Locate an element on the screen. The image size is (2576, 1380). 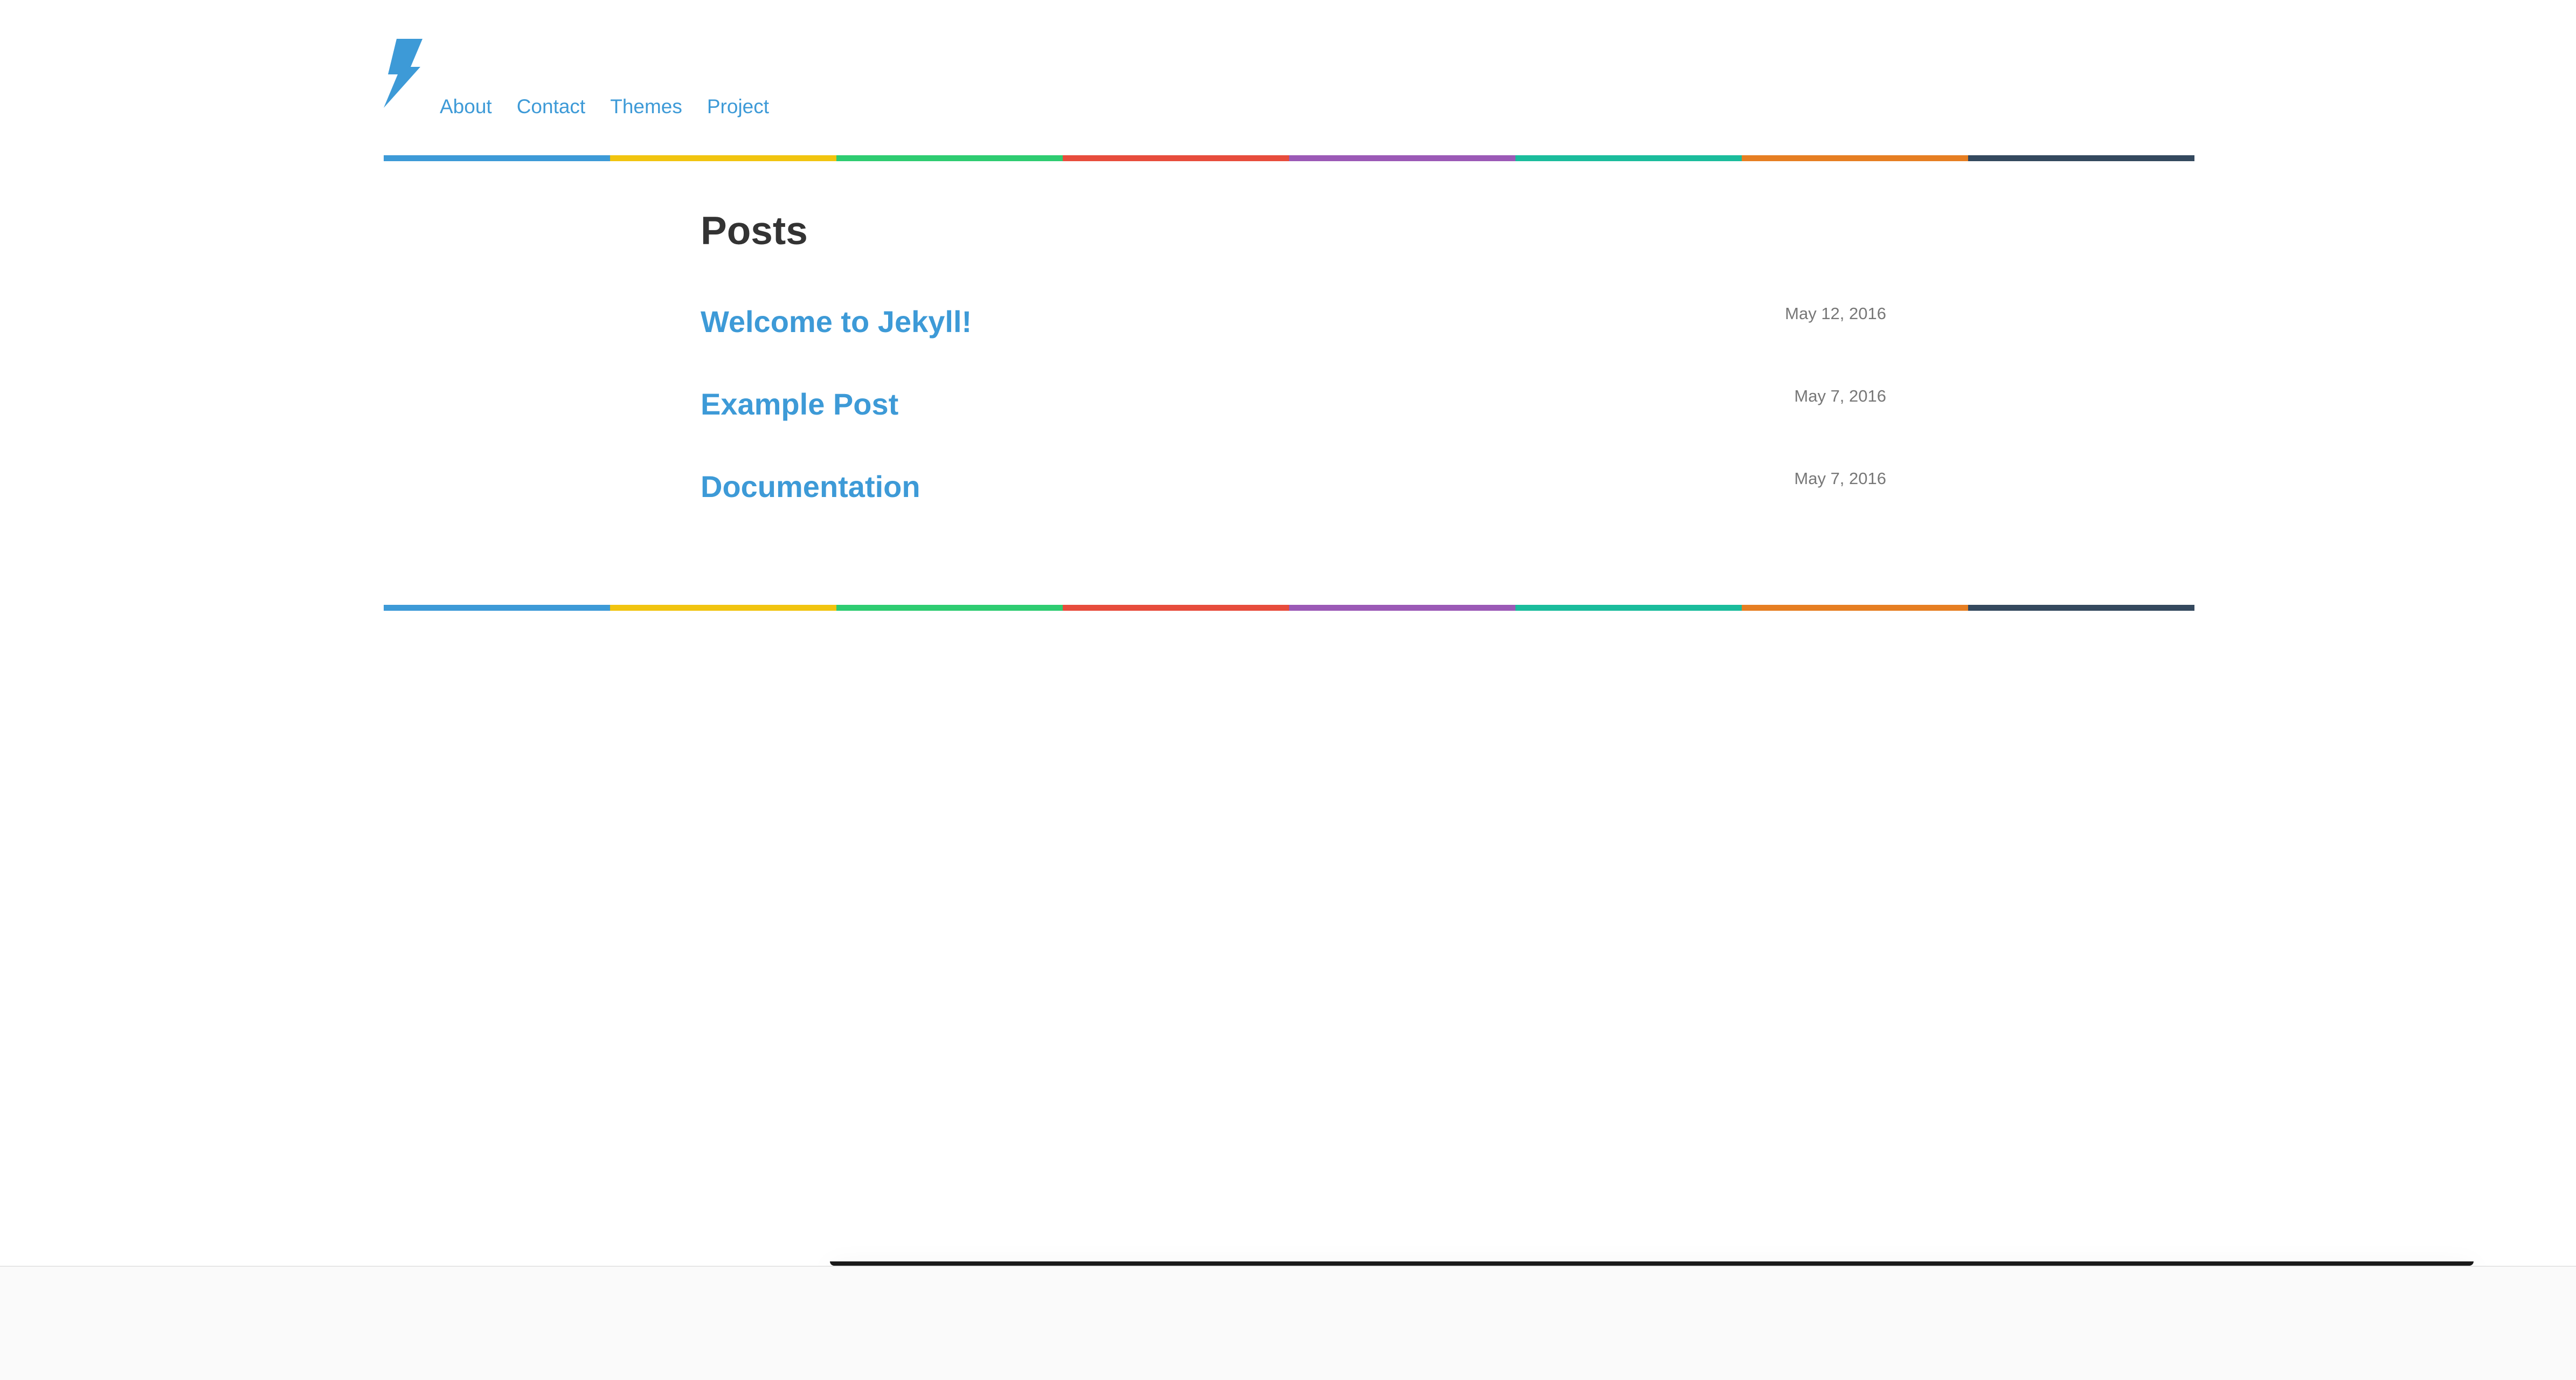
list-item: Example Post May 7, 2016 is located at coordinates (1293, 426).